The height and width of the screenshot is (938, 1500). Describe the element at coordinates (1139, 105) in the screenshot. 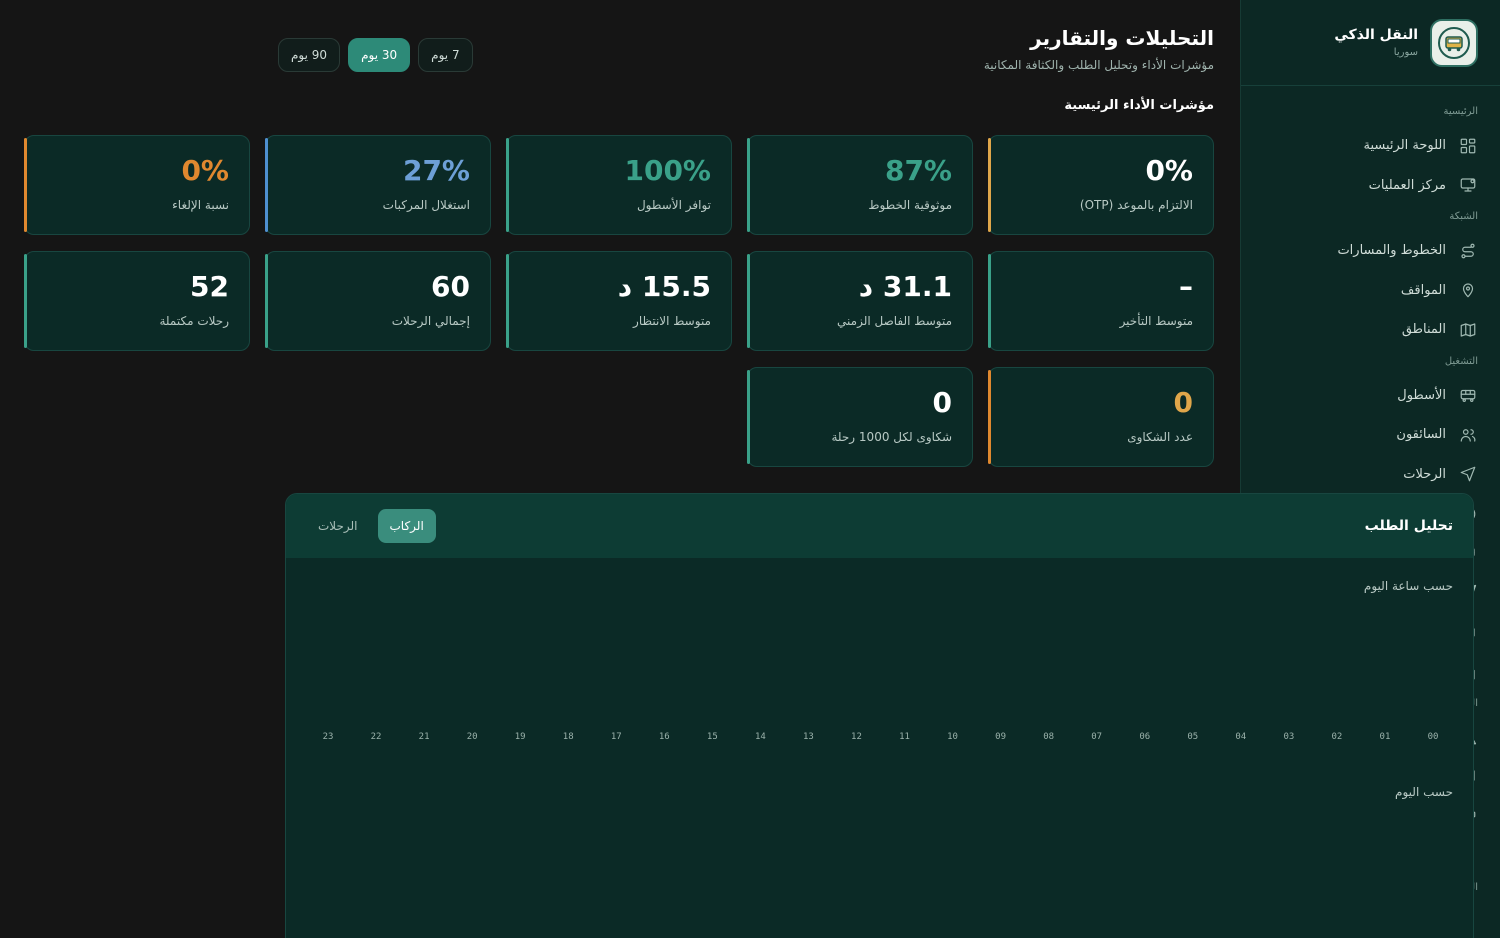

I see `kpi-section-title: مؤشرات الأداء الرئيسية` at that location.